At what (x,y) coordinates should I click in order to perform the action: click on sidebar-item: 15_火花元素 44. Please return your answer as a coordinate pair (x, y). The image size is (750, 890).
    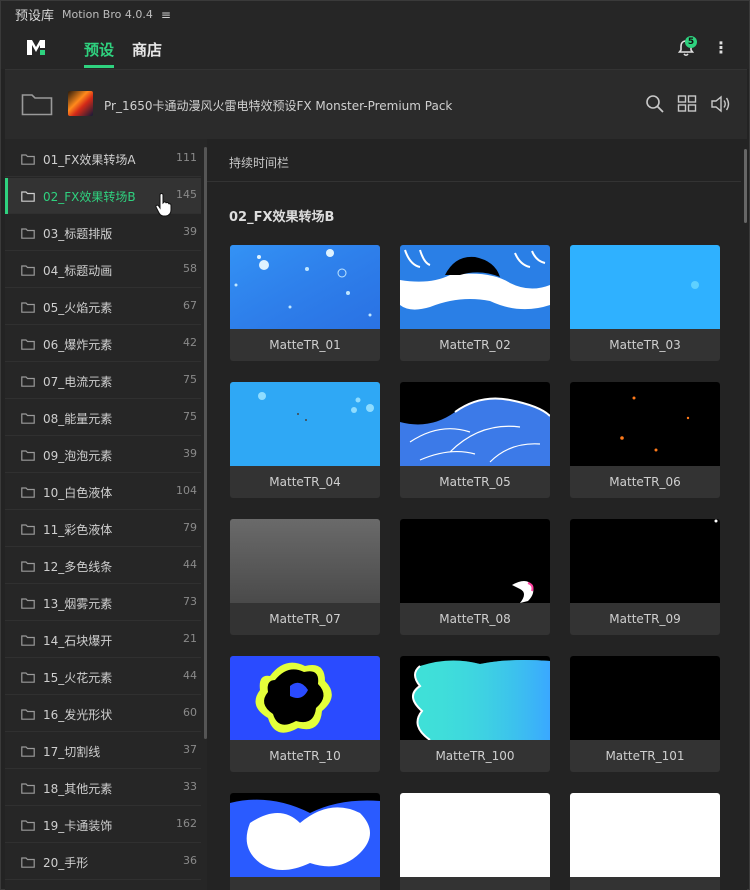
    Looking at the image, I should click on (103, 677).